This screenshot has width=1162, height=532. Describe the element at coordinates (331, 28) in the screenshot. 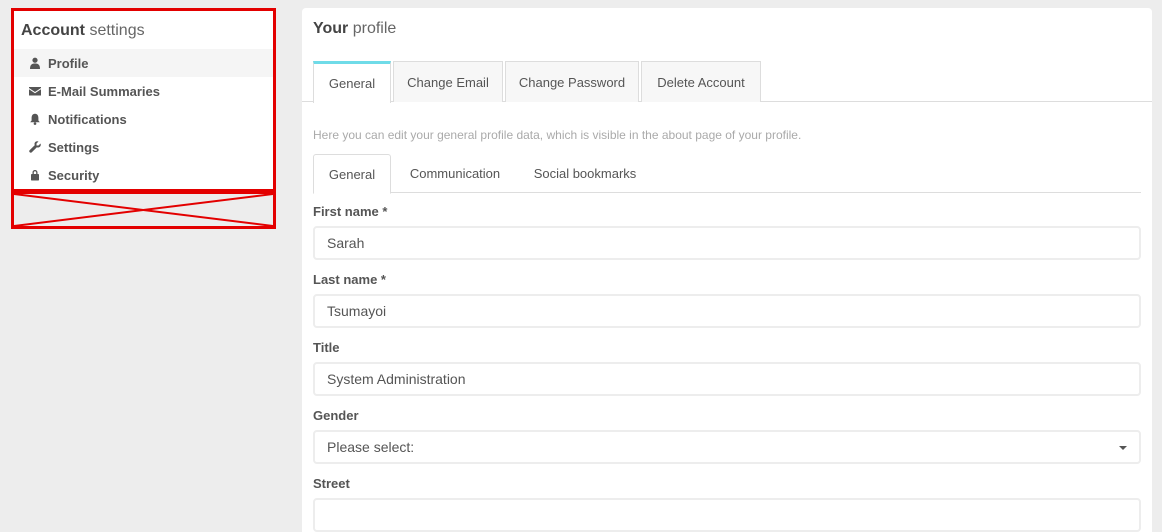

I see `page-title-bold: Your` at that location.